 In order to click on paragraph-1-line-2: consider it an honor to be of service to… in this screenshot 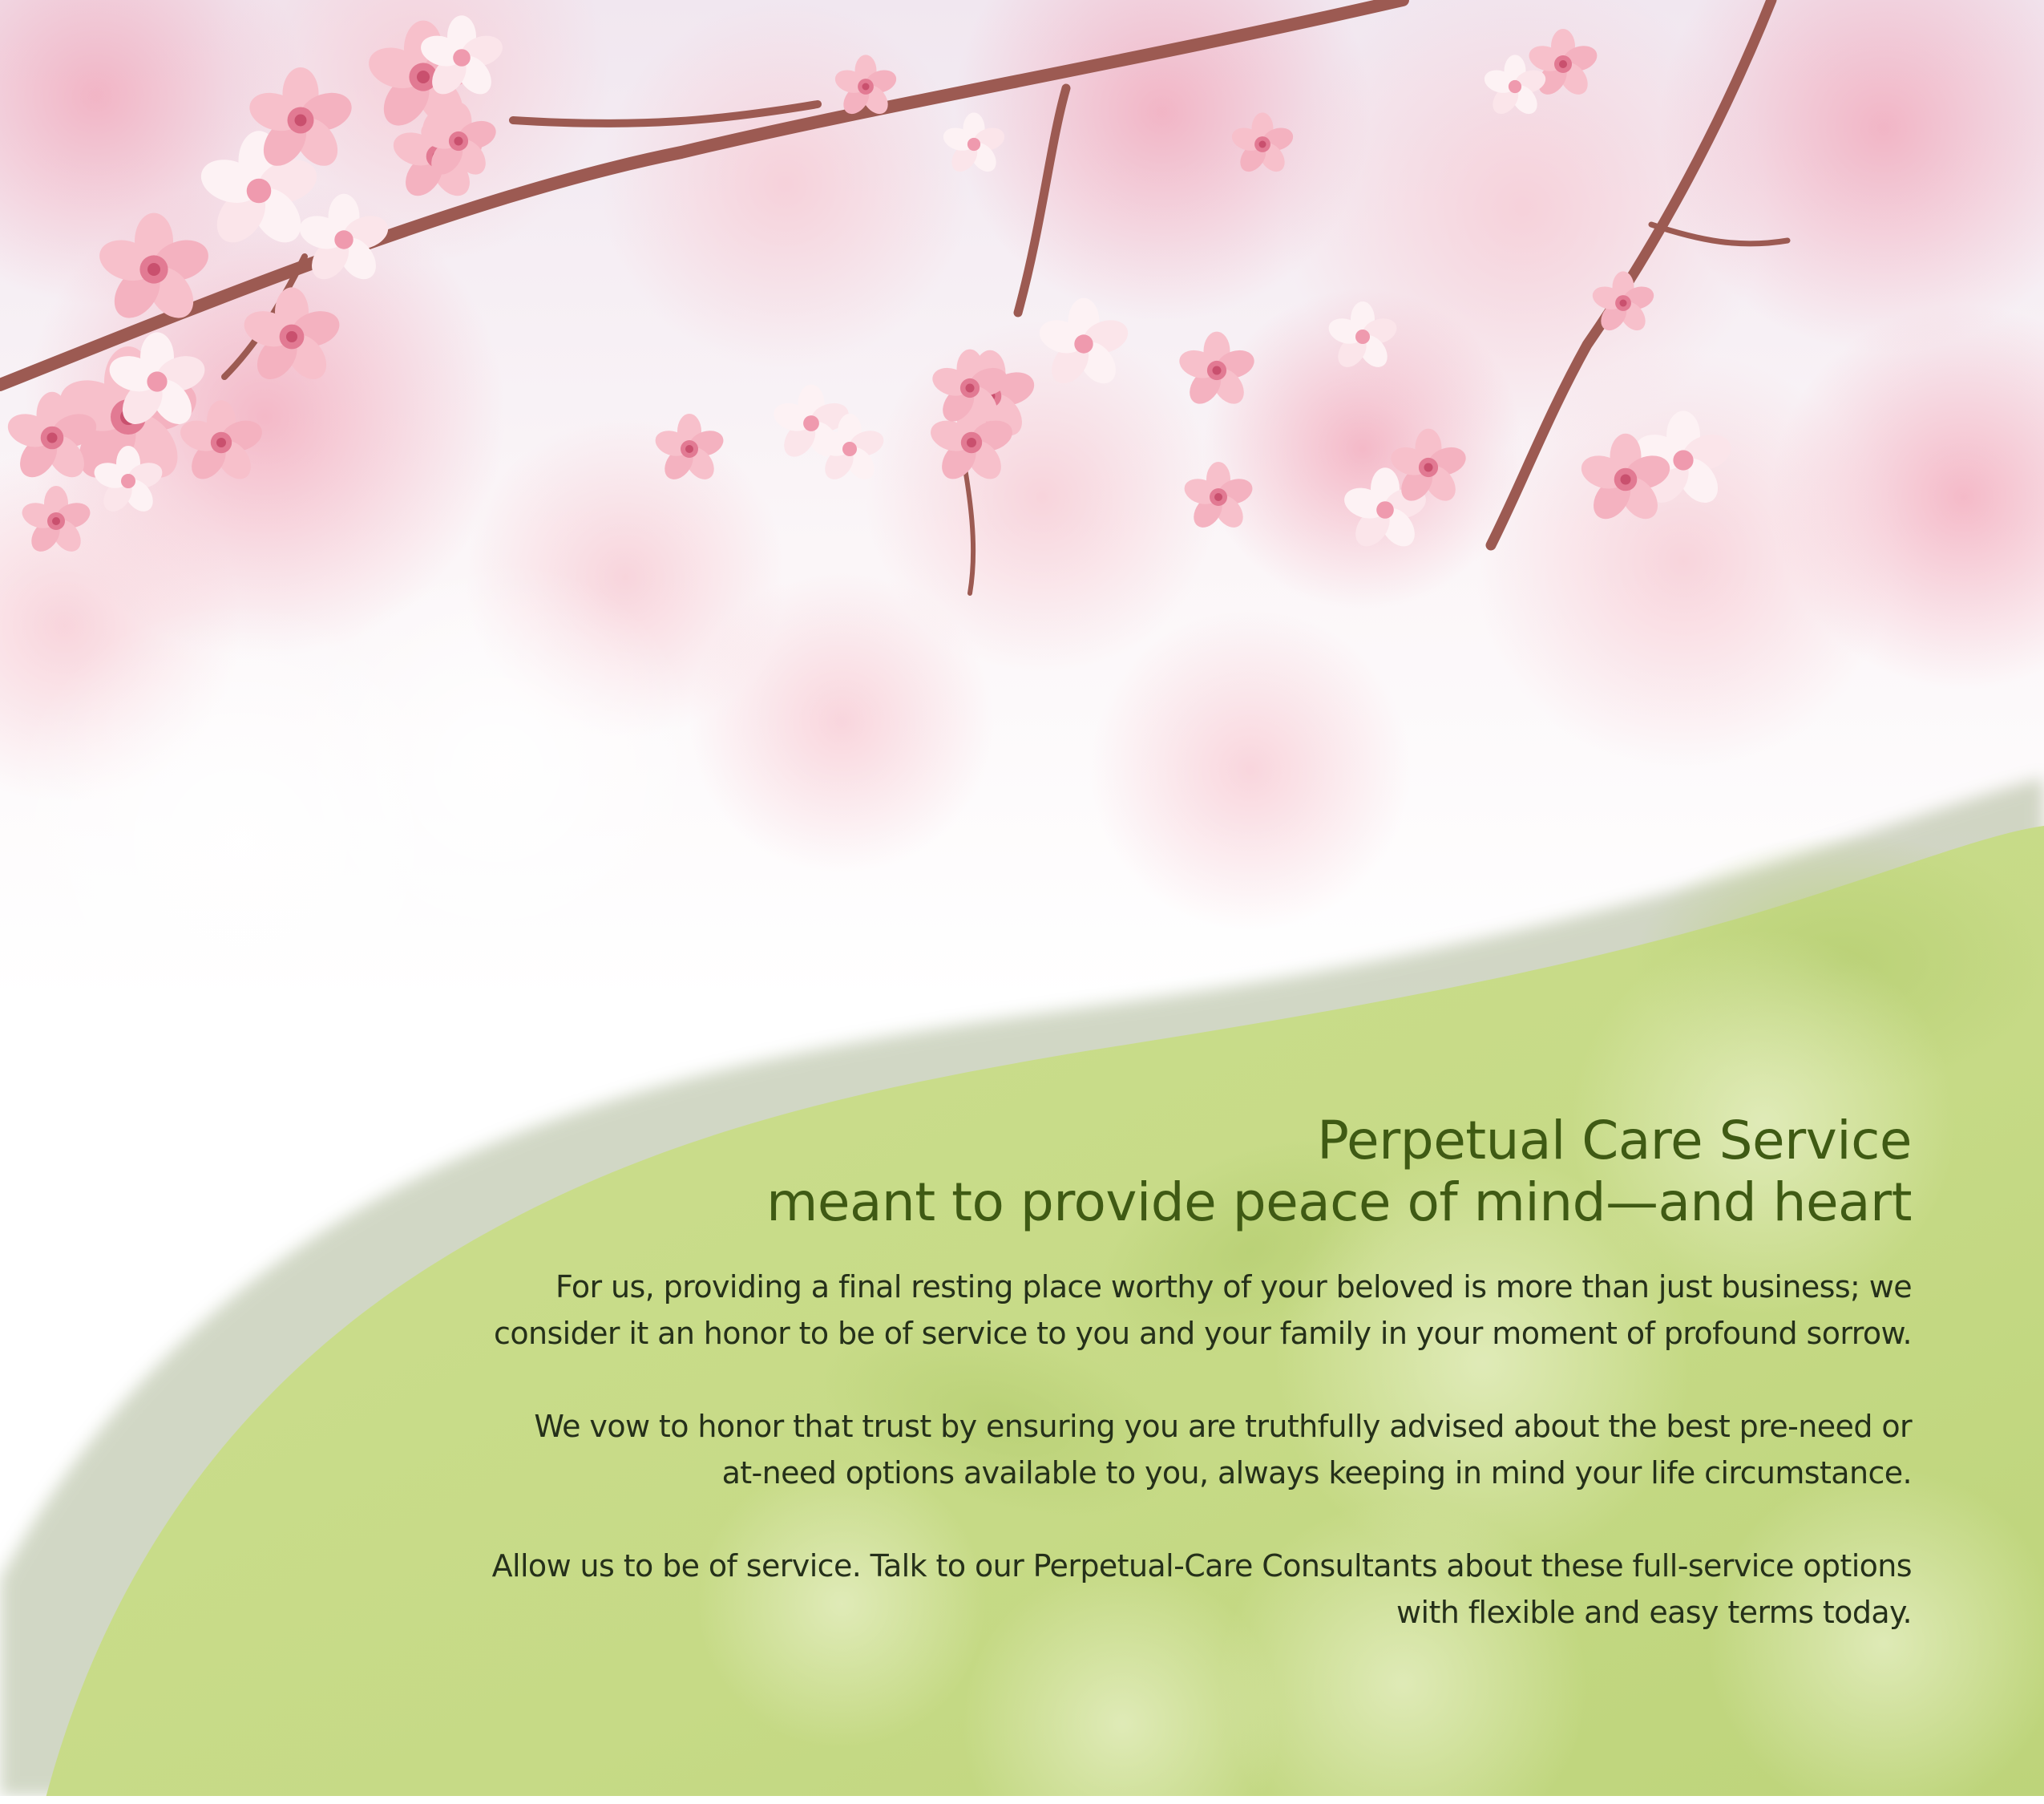, I will do `click(1203, 1334)`.